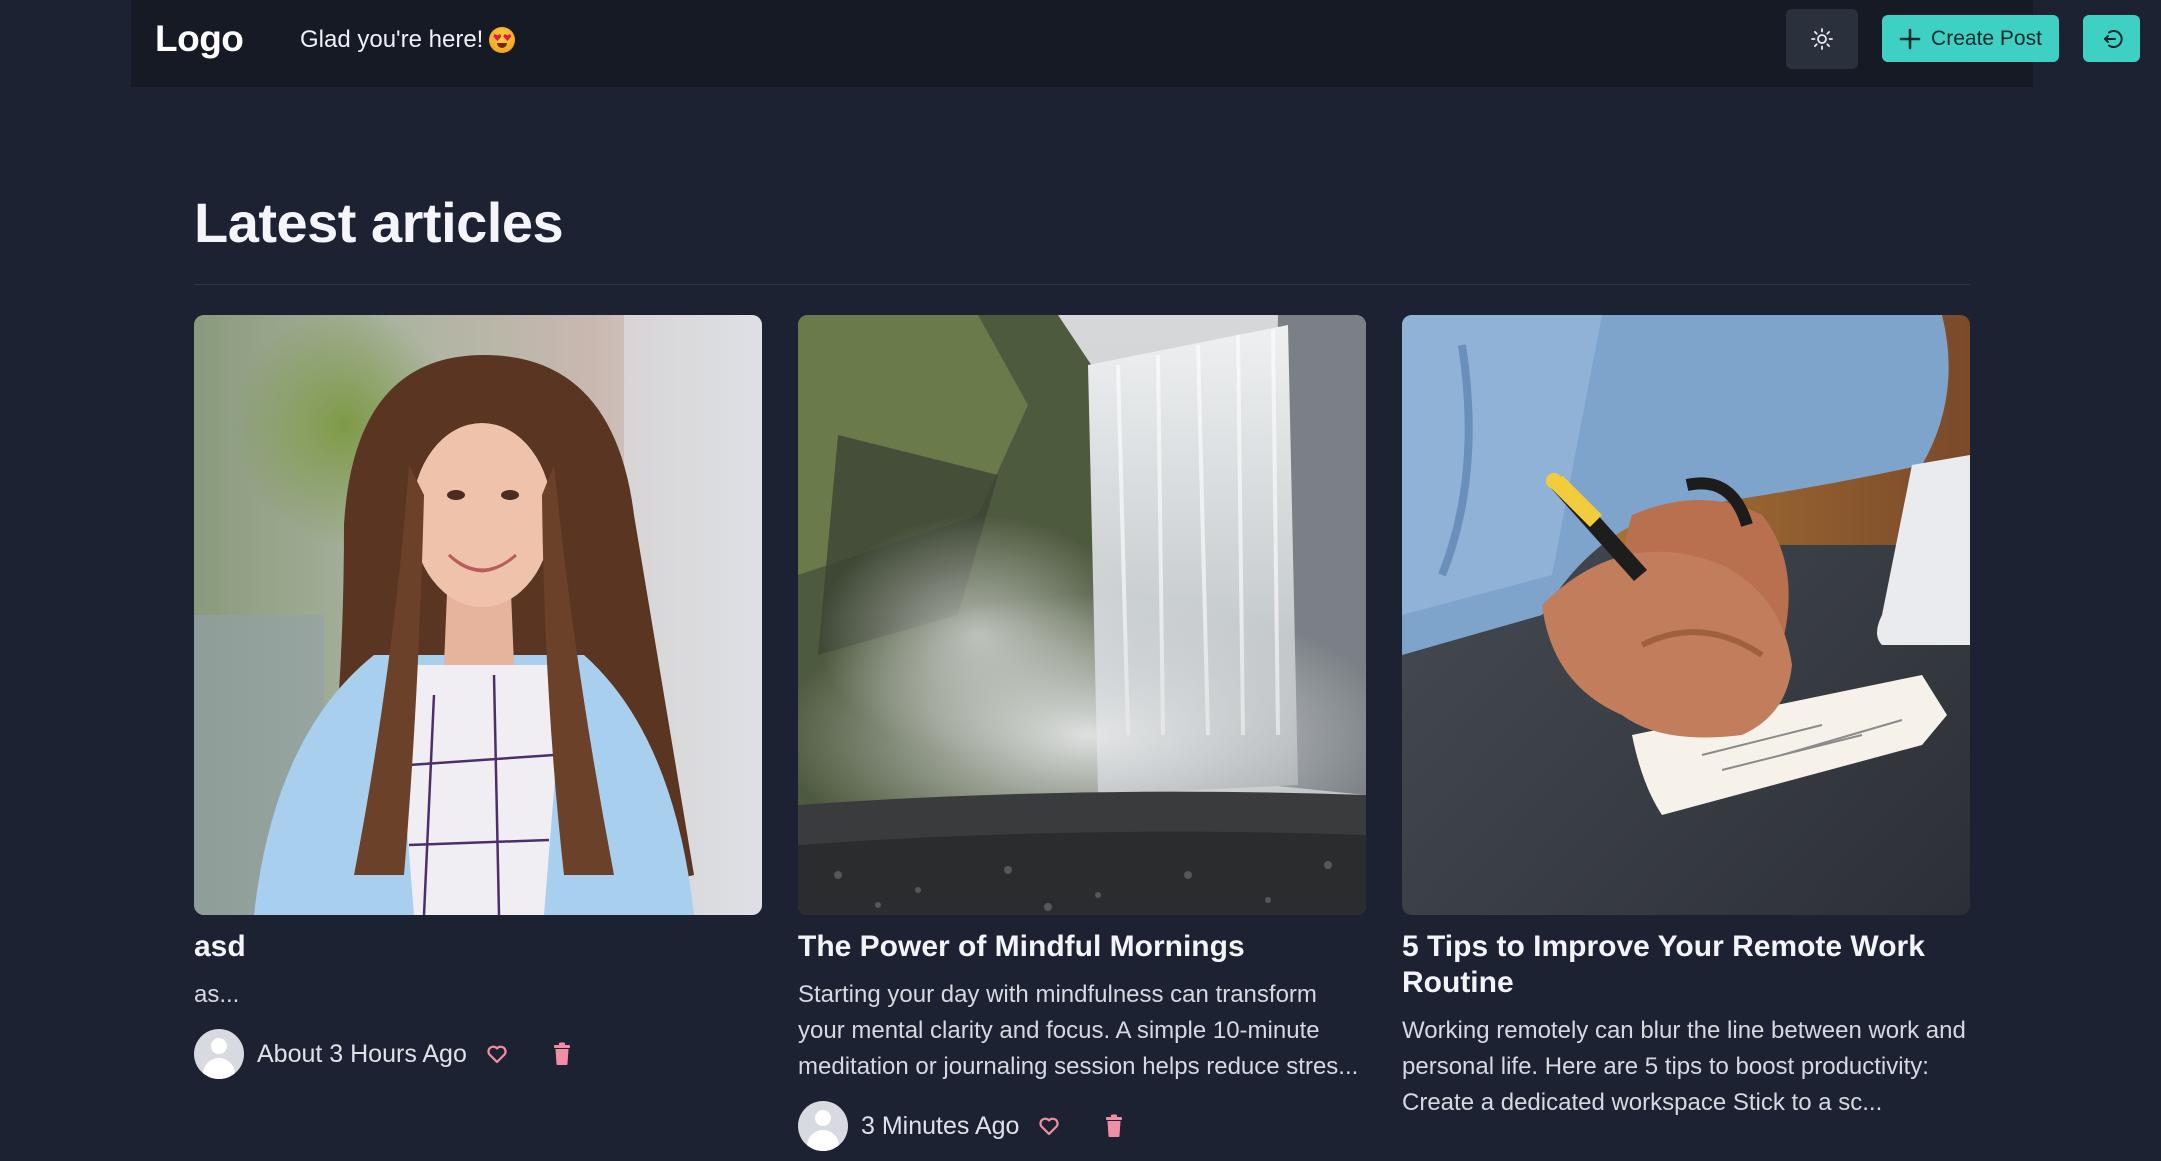 The height and width of the screenshot is (1161, 2161). What do you see at coordinates (1082, 1126) in the screenshot?
I see `article-meta: 3 Minutes Ago` at bounding box center [1082, 1126].